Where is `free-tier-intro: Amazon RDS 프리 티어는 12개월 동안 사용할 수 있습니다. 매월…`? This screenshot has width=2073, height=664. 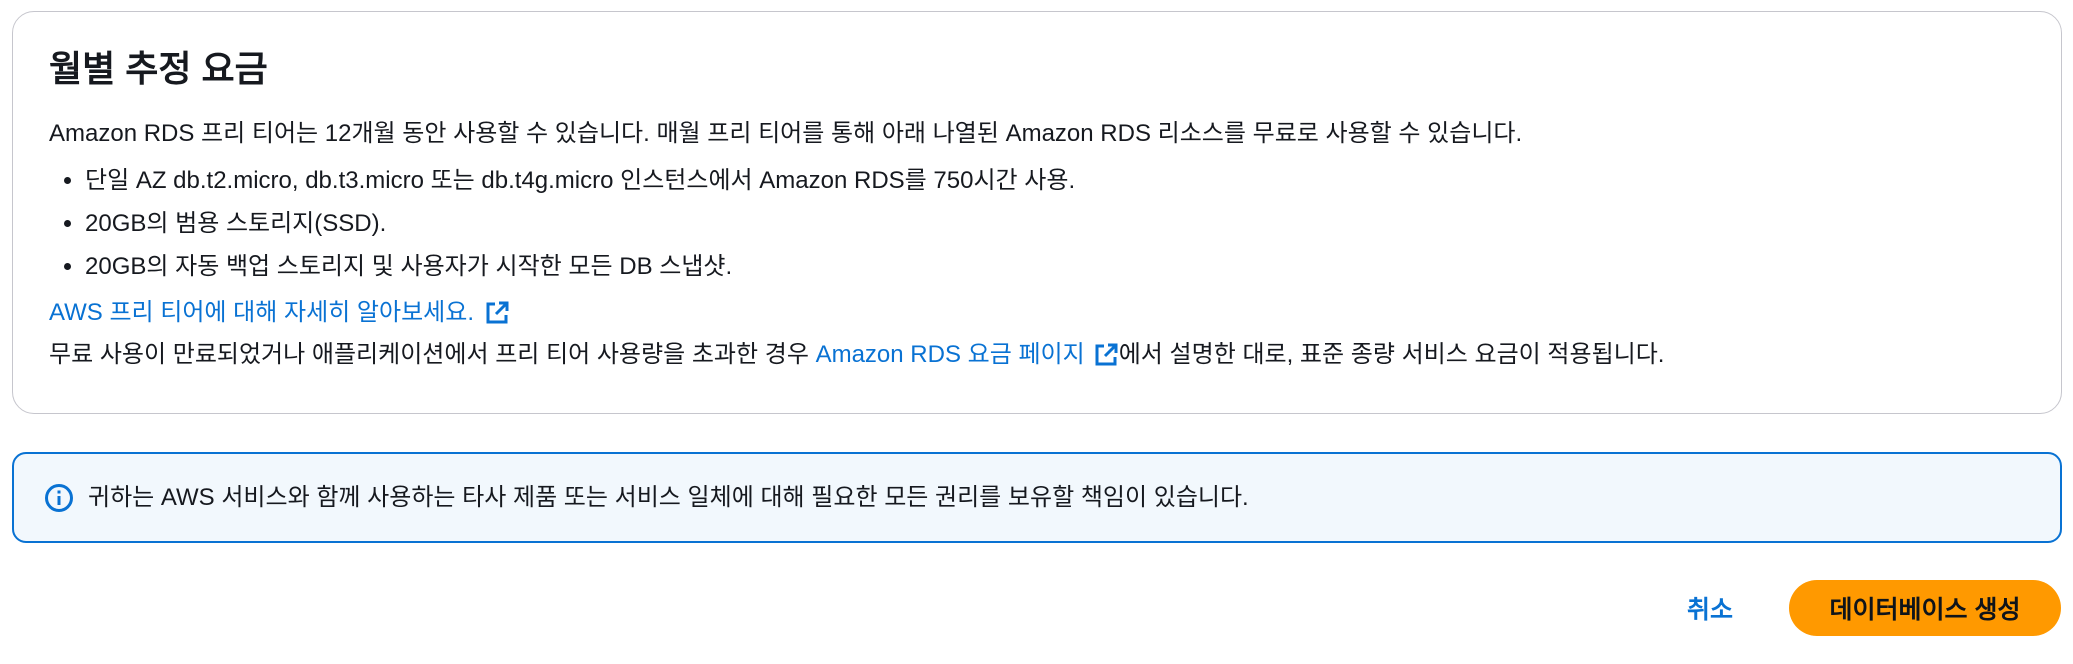
free-tier-intro: Amazon RDS 프리 티어는 12개월 동안 사용할 수 있습니다. 매월… is located at coordinates (786, 133).